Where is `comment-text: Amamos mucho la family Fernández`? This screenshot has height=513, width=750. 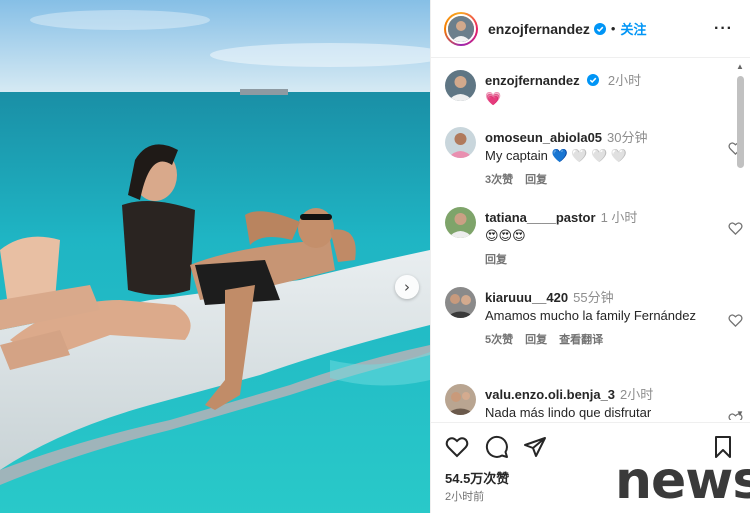
comment-text: Amamos mucho la family Fernández is located at coordinates (590, 315).